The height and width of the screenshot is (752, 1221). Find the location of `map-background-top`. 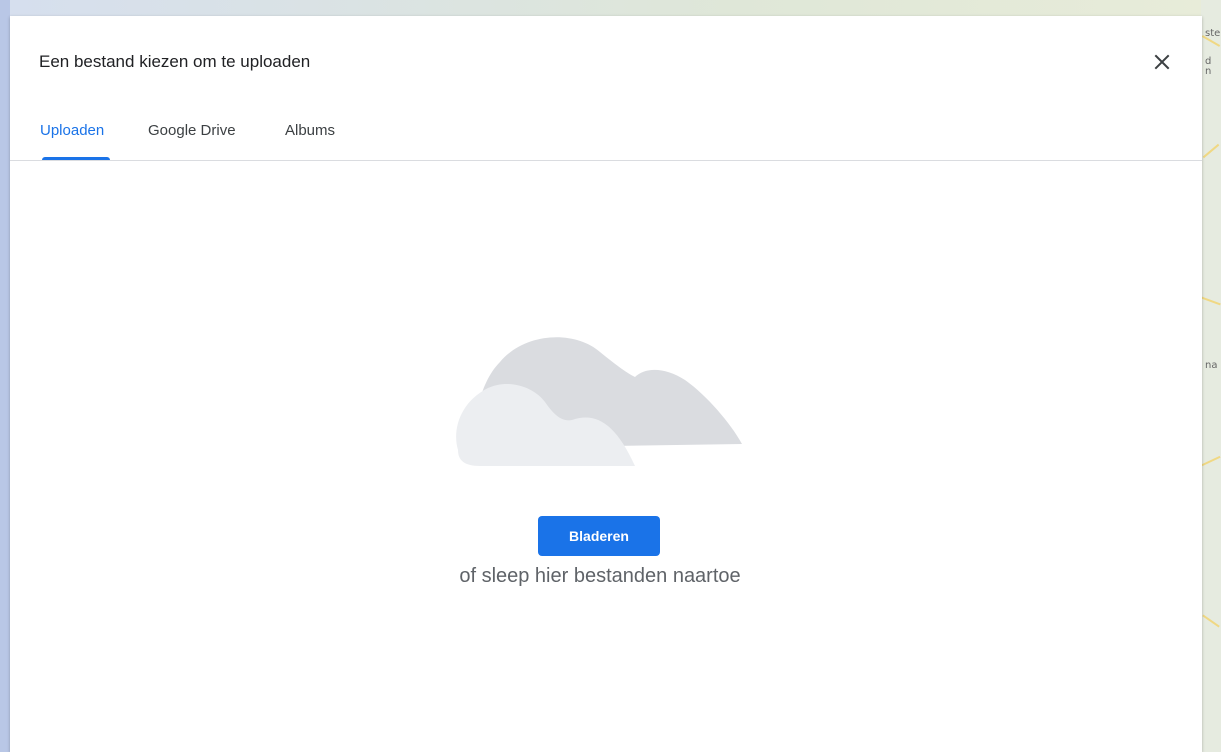

map-background-top is located at coordinates (615, 8).